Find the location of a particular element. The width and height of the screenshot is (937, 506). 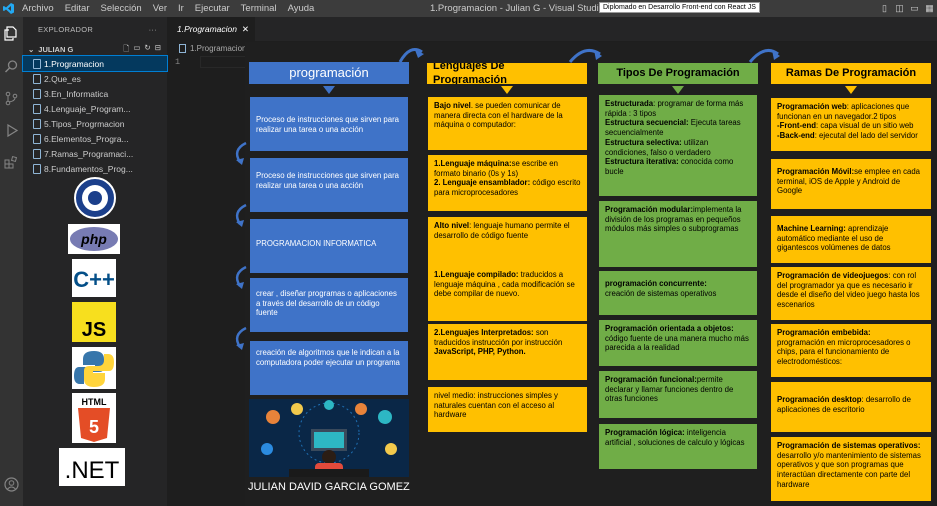

editor-tab-bar: 1.Programacion ✕ is located at coordinates (552, 29).